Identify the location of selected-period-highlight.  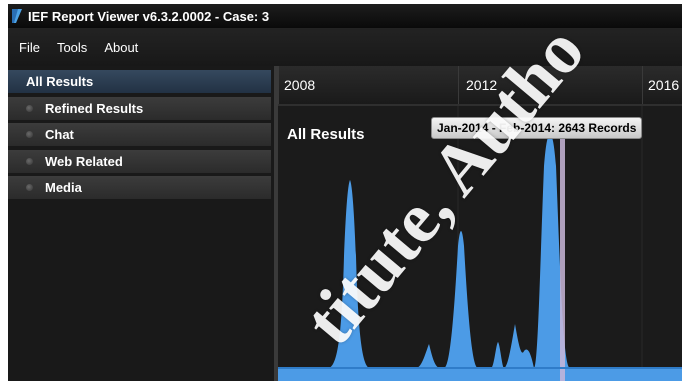
(562, 257).